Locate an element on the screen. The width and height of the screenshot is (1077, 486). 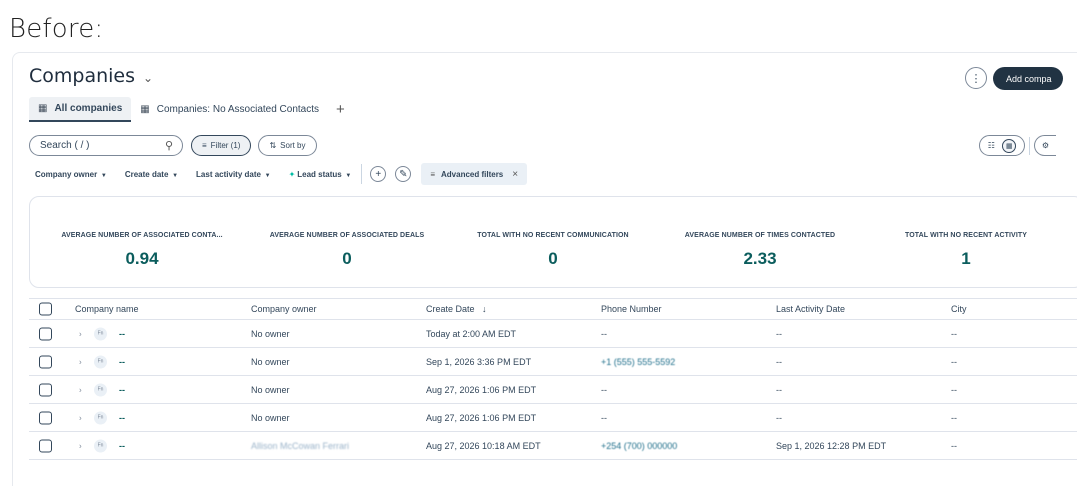
stat-value: 1 is located at coordinates (966, 258).